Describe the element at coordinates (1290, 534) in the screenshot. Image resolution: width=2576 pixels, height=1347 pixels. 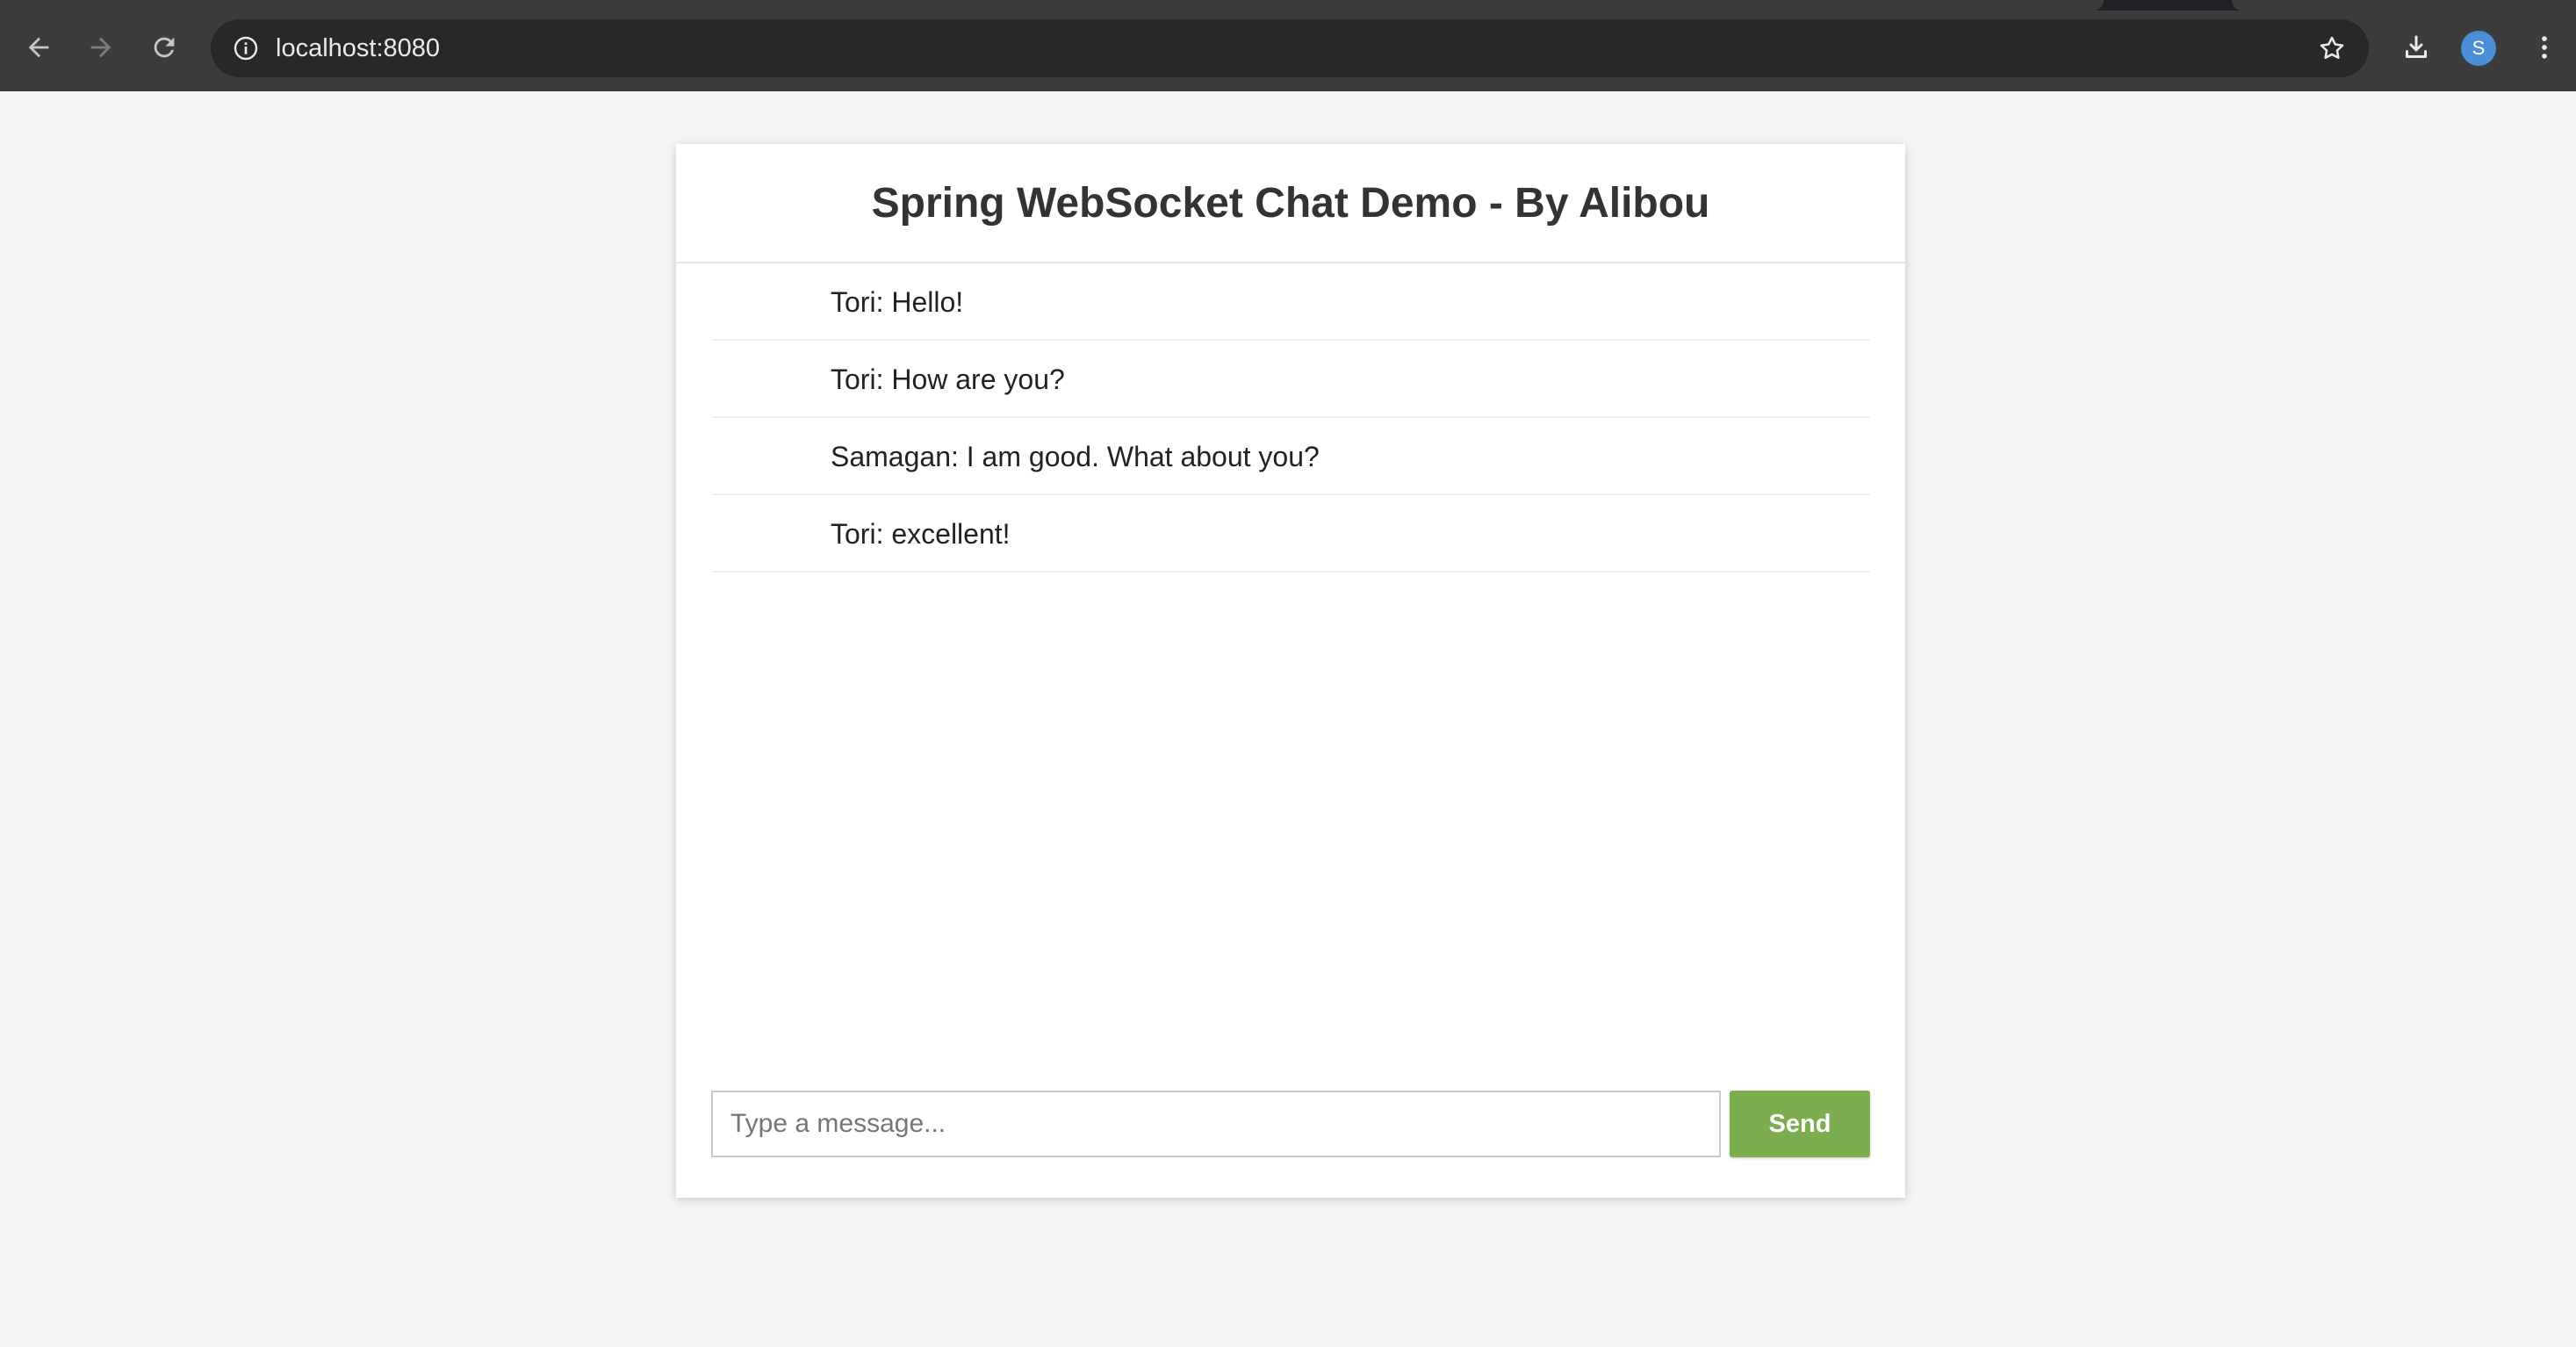
I see `chat-message: Tori: excellent!` at that location.